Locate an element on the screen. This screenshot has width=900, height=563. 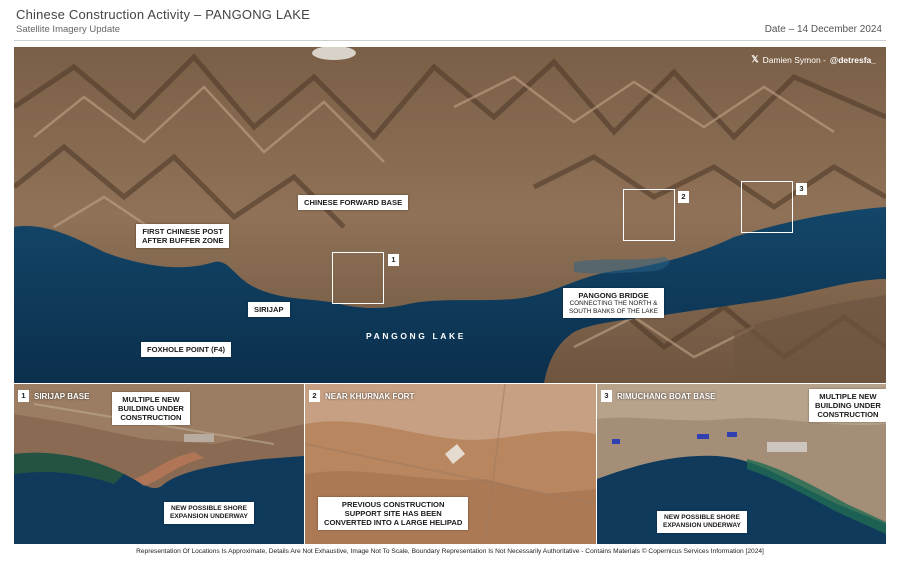
area-box-3-number: 3 is located at coordinates (801, 189).